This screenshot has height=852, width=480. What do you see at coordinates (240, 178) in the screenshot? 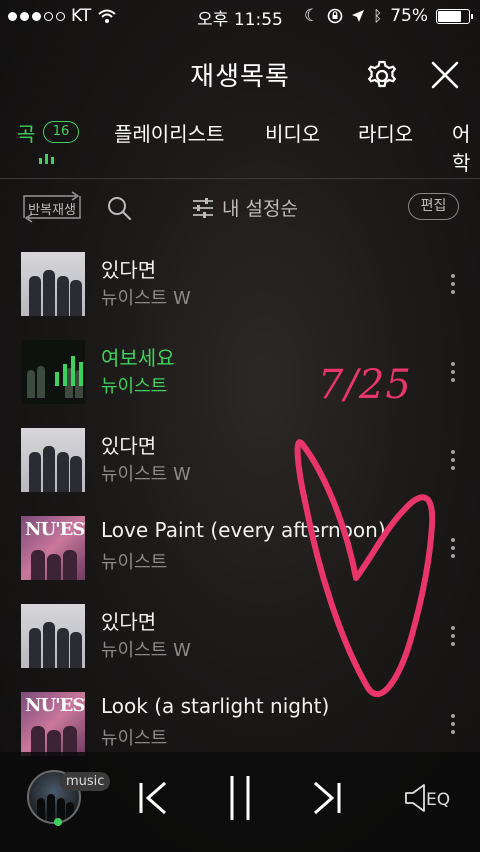
I see `divider` at bounding box center [240, 178].